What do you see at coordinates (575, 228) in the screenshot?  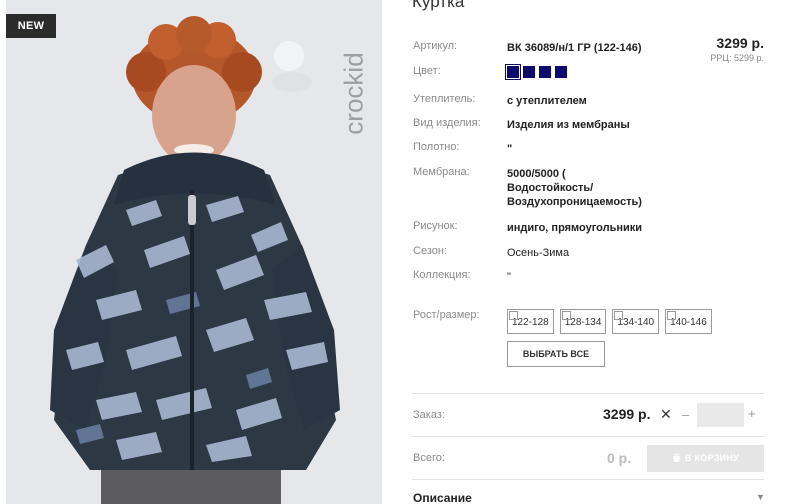 I see `attr-value: индиго, прямоугольники` at bounding box center [575, 228].